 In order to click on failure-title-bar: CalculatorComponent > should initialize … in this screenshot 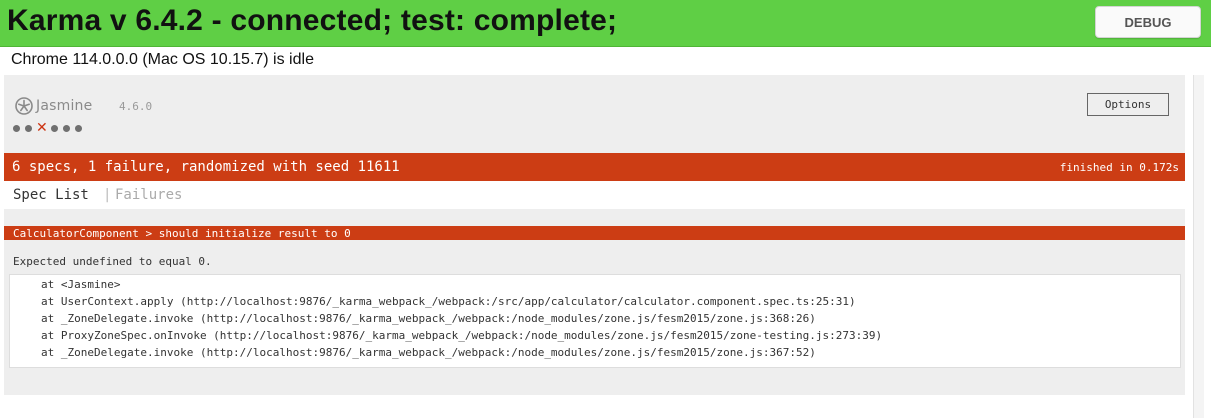, I will do `click(594, 233)`.